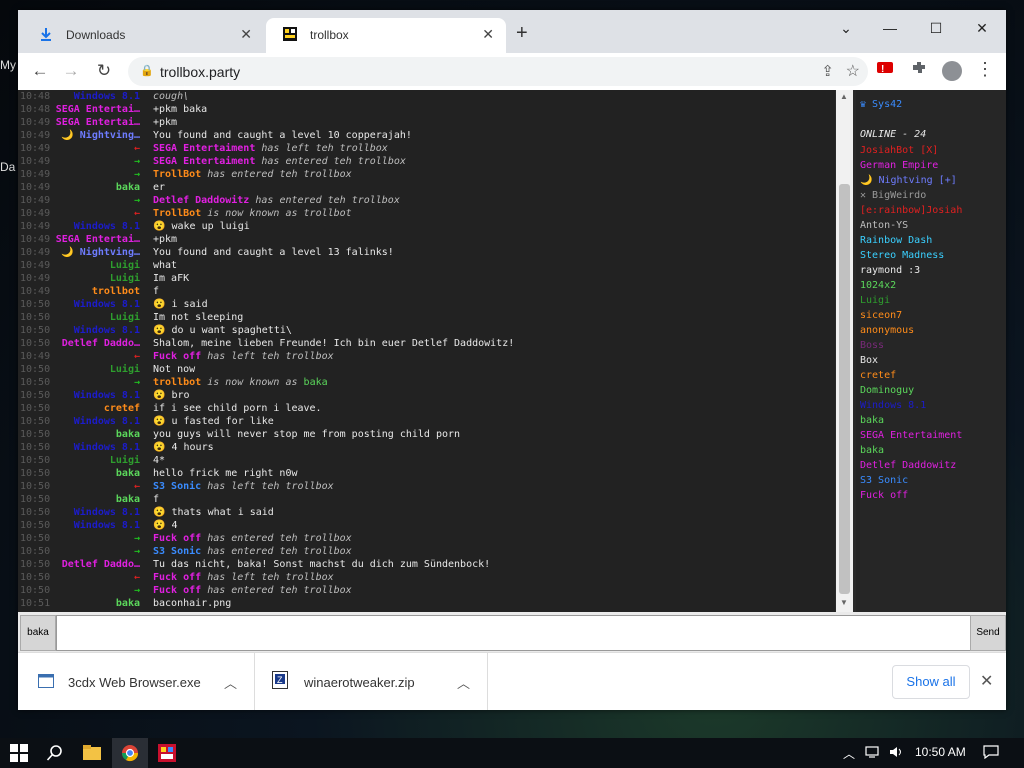 The height and width of the screenshot is (768, 1024). Describe the element at coordinates (136, 681) in the screenshot. I see `download-item: 3cdx Web Browser.exe ︿` at that location.